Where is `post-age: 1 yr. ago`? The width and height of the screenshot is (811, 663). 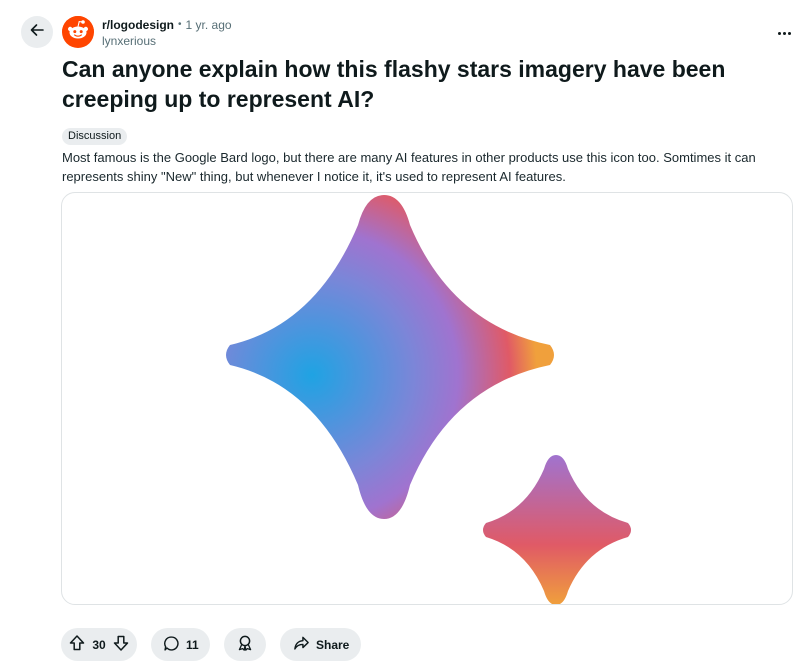
post-age: 1 yr. ago is located at coordinates (208, 25).